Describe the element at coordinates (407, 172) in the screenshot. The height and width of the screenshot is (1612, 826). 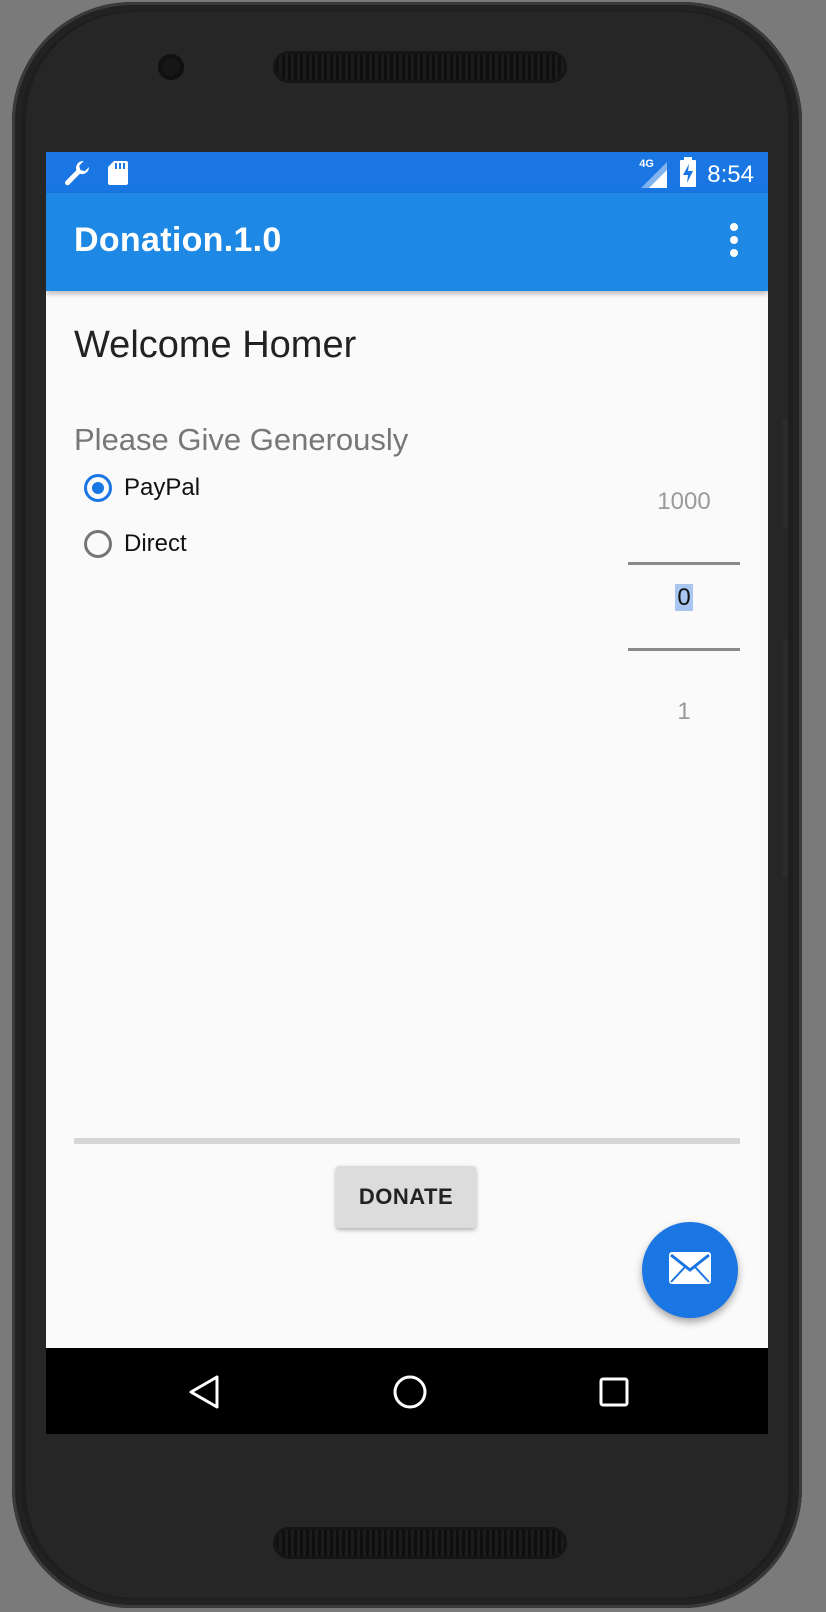
I see `status-bar: 4G 8:54` at that location.